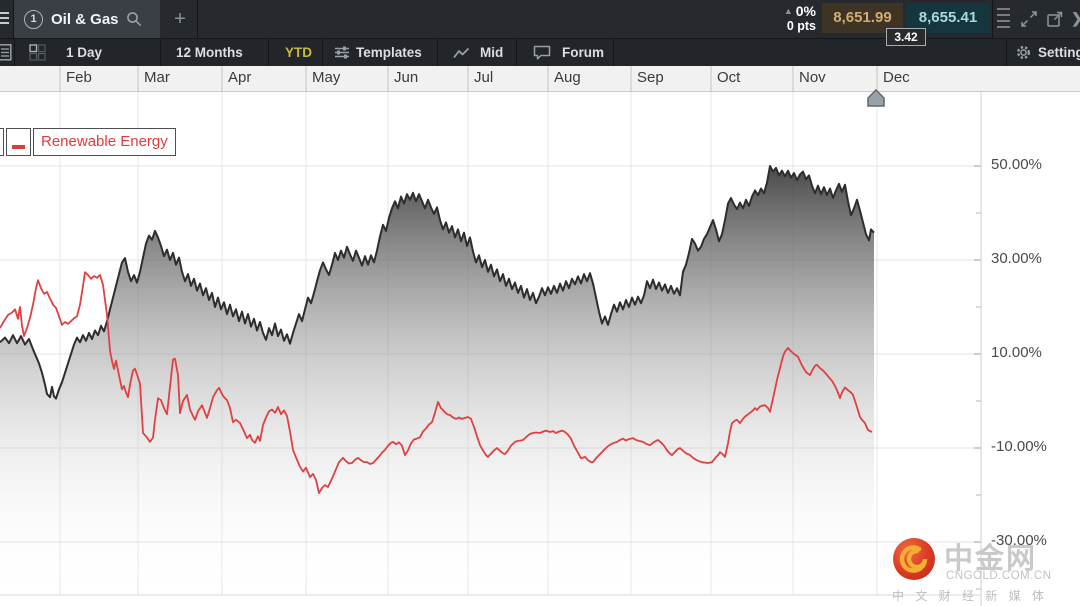  I want to click on change-percent: 0%, so click(805, 11).